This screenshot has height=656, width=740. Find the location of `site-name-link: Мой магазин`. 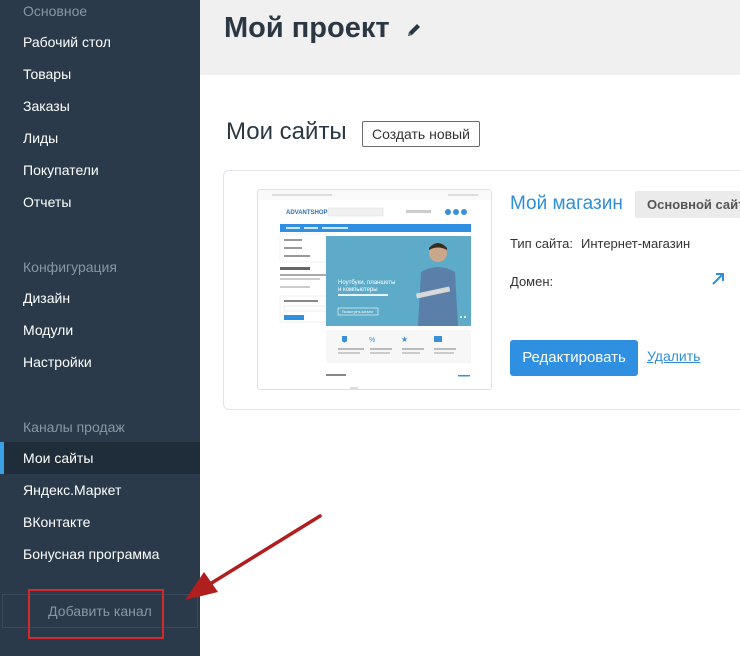

site-name-link: Мой магазин is located at coordinates (566, 204).